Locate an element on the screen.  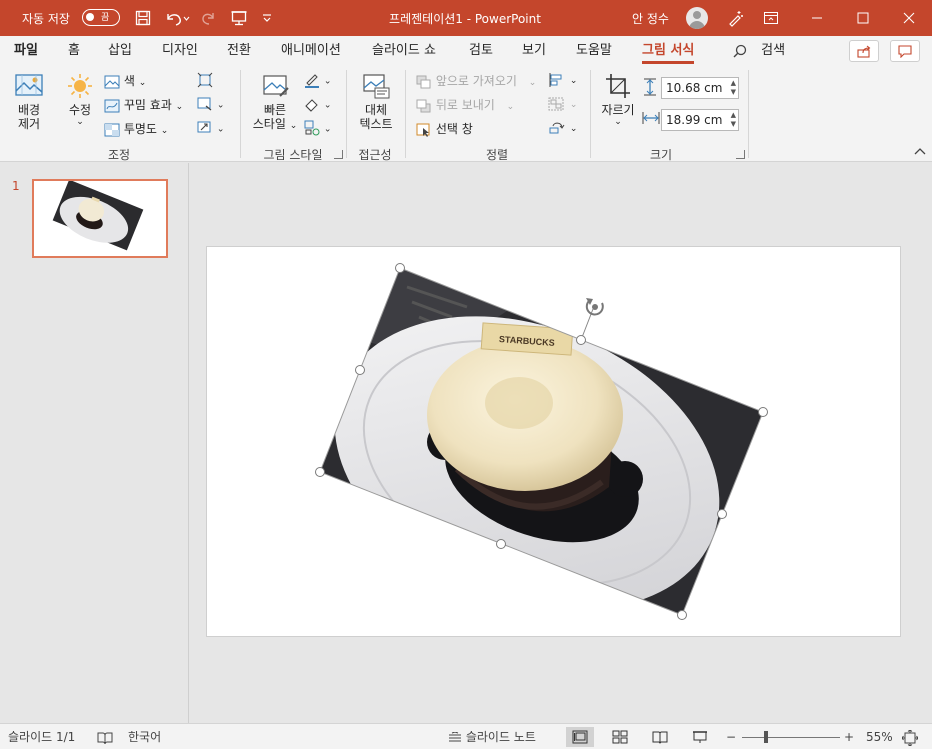
user-name: 안 정수 is located at coordinates (650, 18).